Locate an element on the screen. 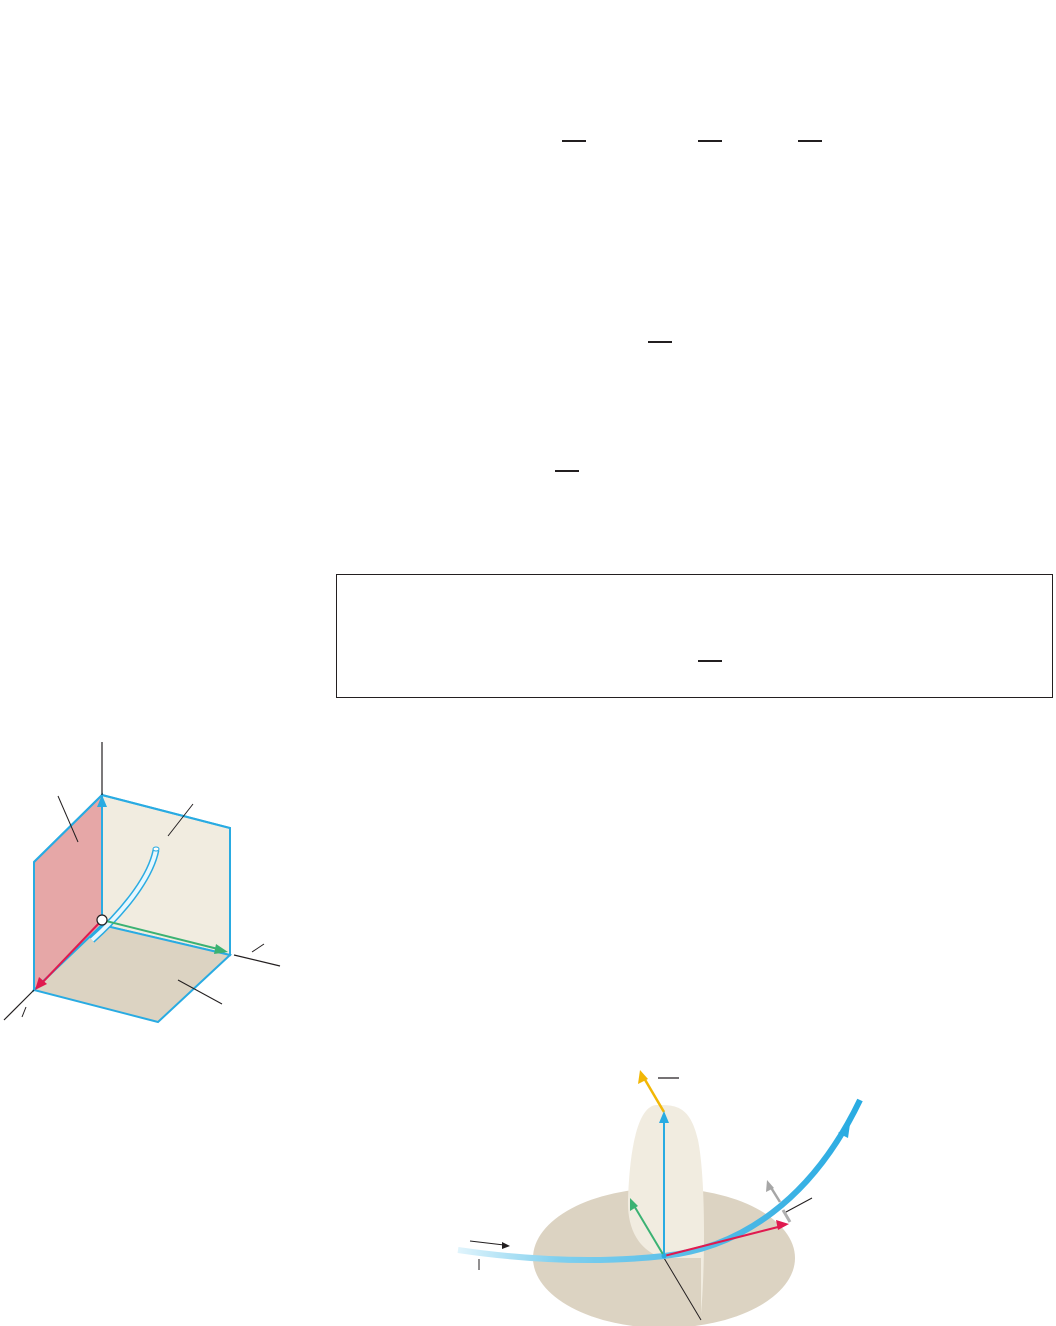 This screenshot has width=1056, height=1326. direction-arrowhead is located at coordinates (506, 1245).